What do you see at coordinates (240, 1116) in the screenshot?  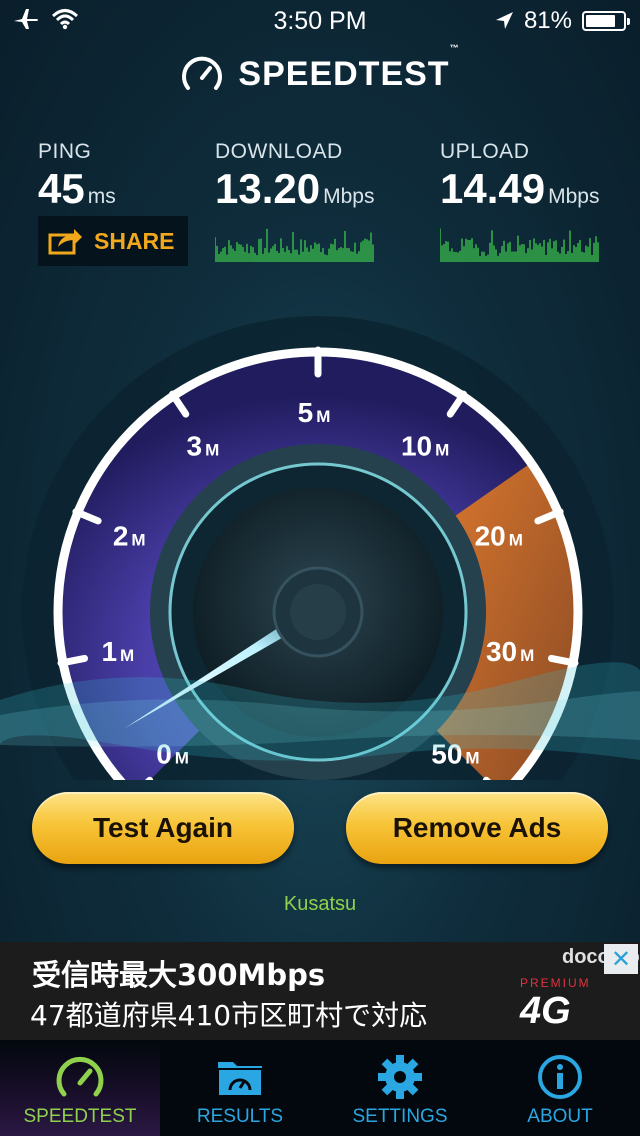 I see `tab-label: RESULTS` at bounding box center [240, 1116].